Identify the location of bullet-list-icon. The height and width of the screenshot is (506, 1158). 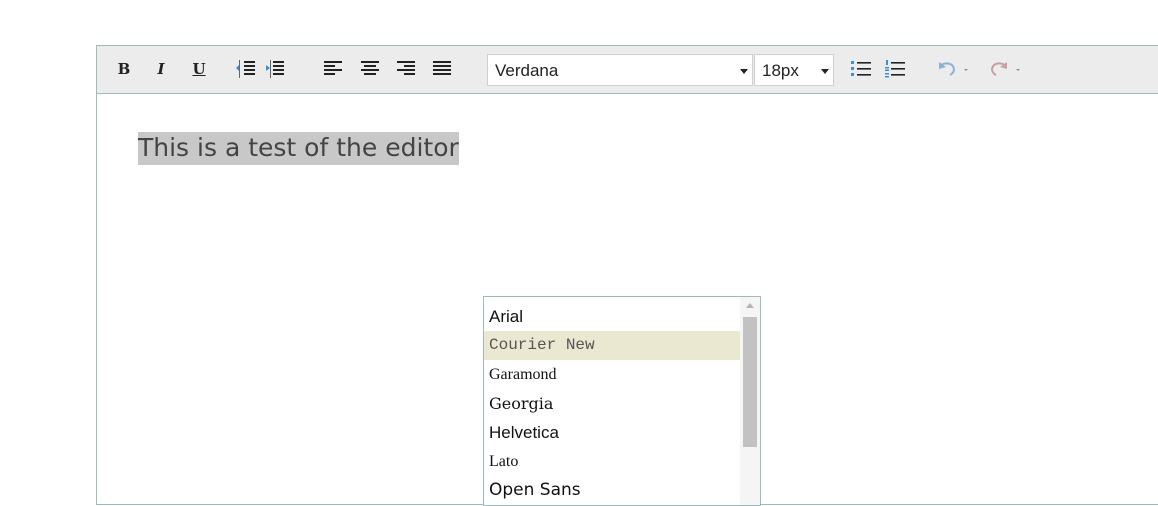
(861, 68).